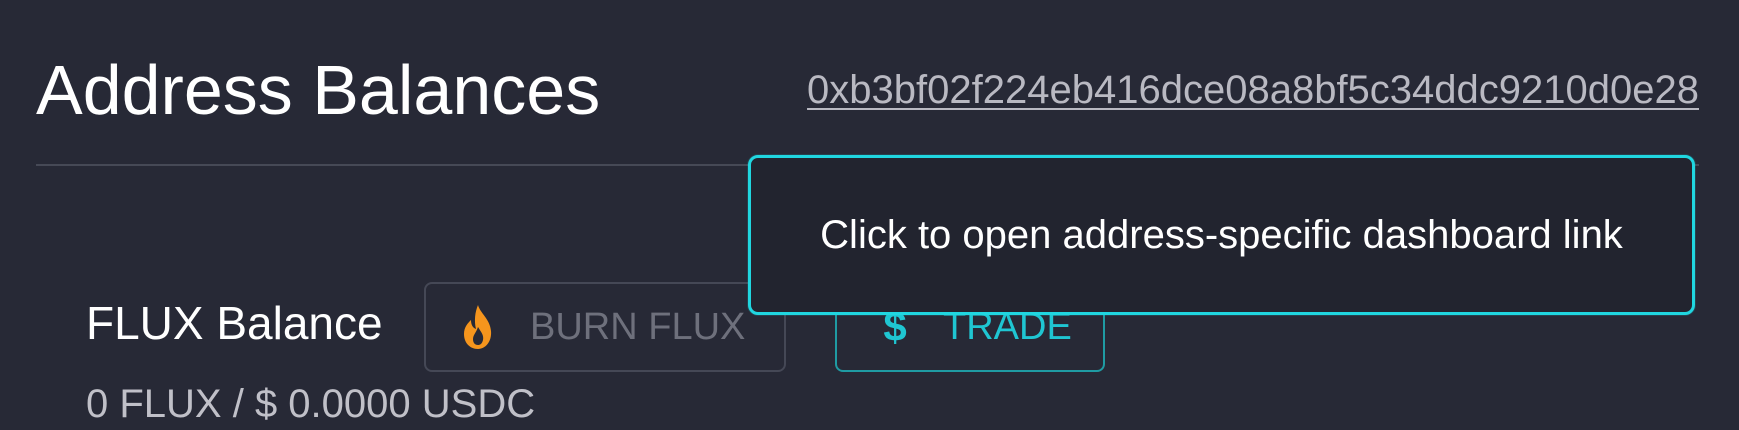 This screenshot has width=1739, height=430. I want to click on flame-icon, so click(478, 327).